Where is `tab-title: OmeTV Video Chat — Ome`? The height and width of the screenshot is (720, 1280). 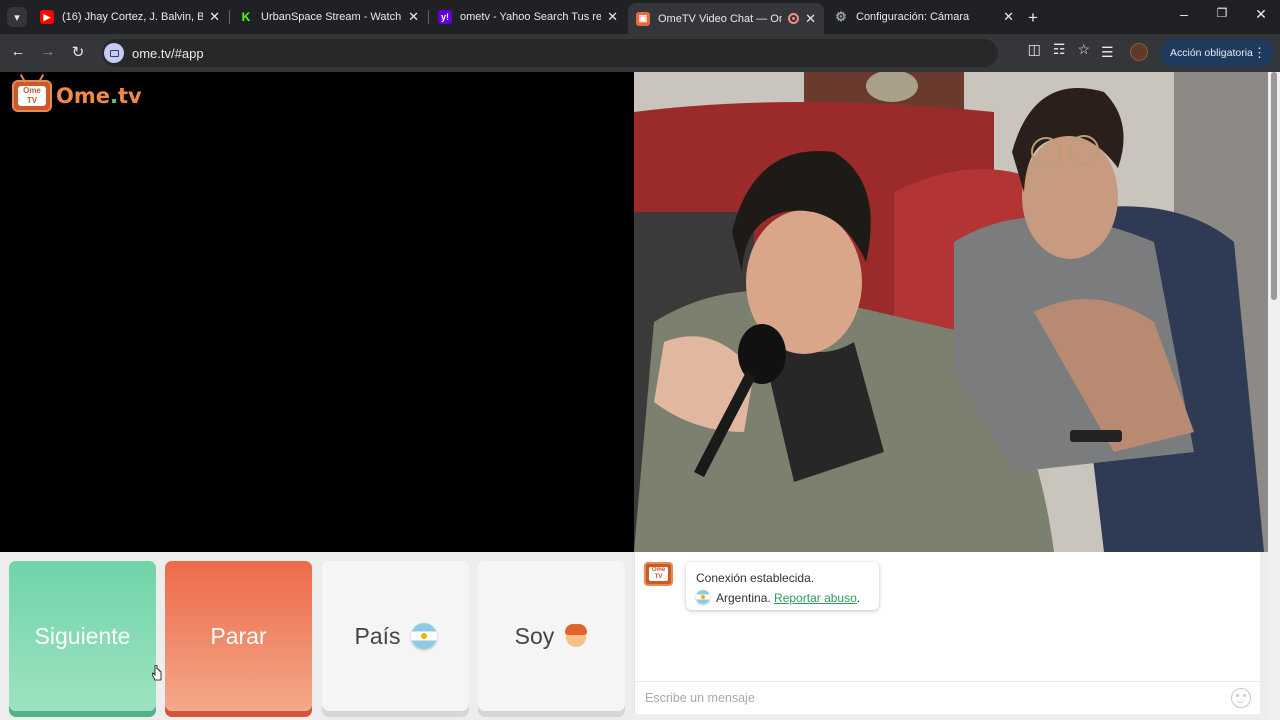 tab-title: OmeTV Video Chat — Ome is located at coordinates (720, 18).